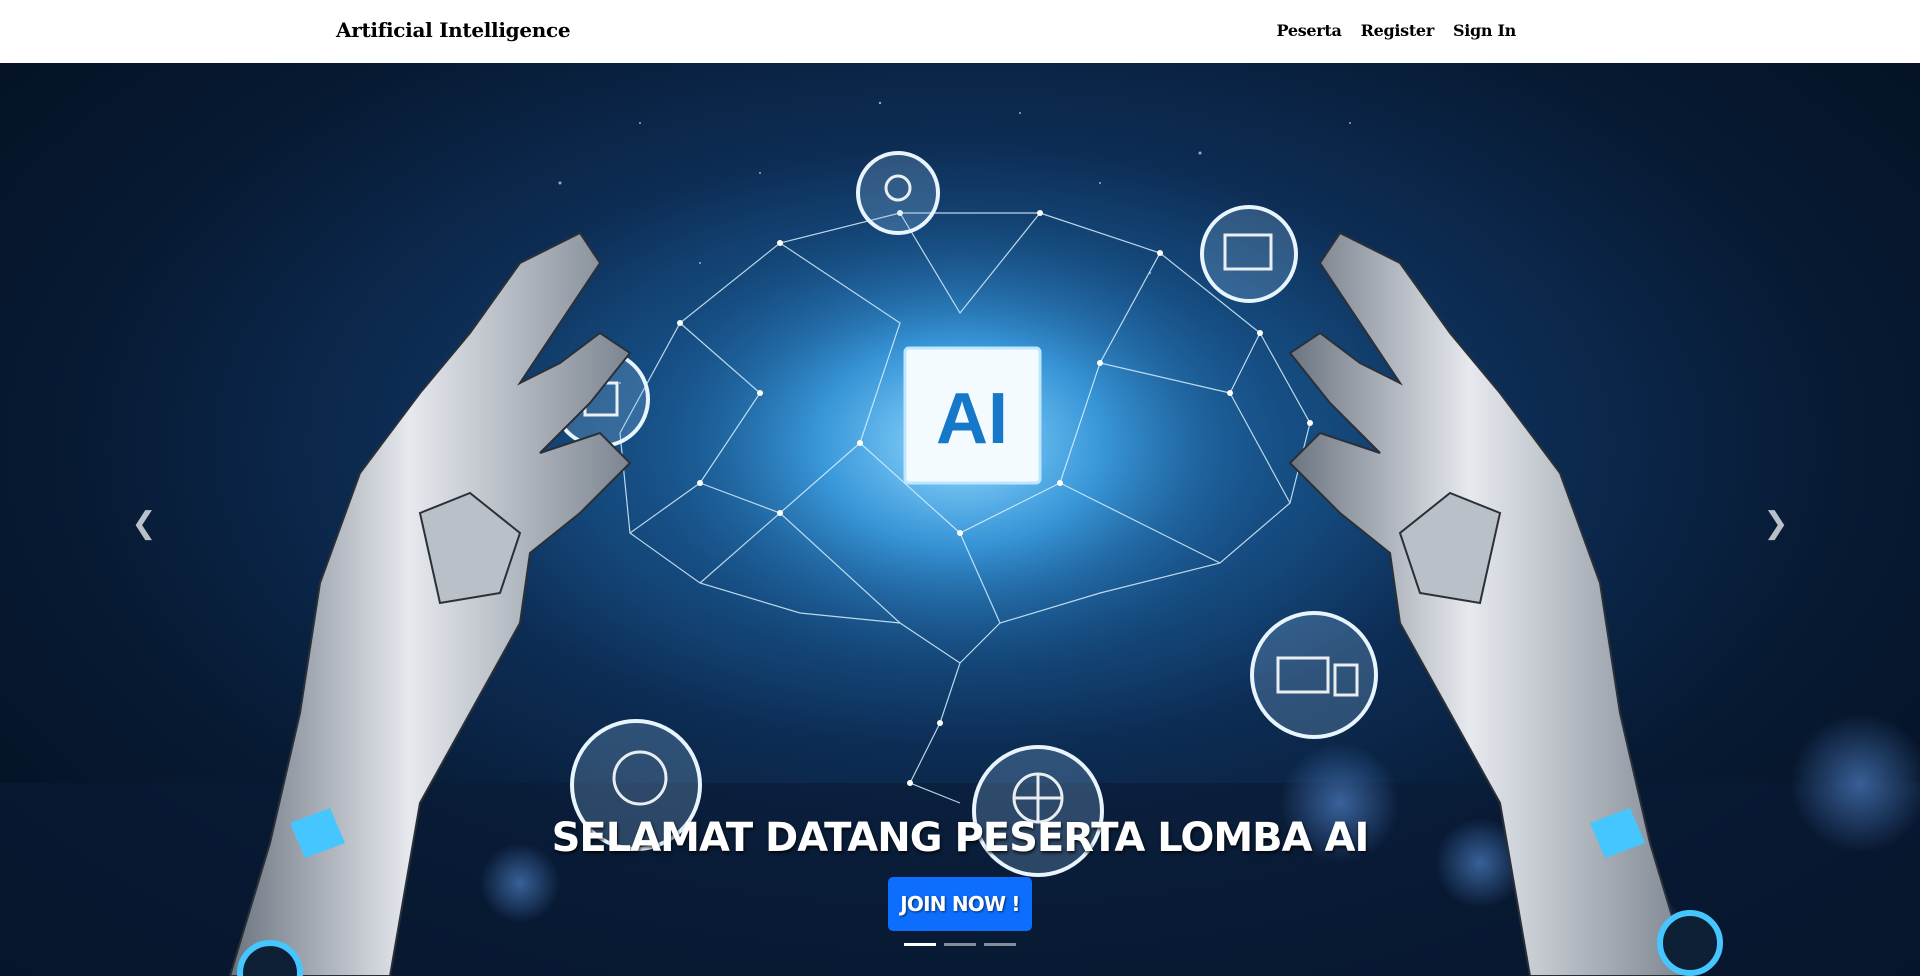 This screenshot has width=1920, height=976. What do you see at coordinates (972, 419) in the screenshot?
I see `ai-logo-text: AI` at bounding box center [972, 419].